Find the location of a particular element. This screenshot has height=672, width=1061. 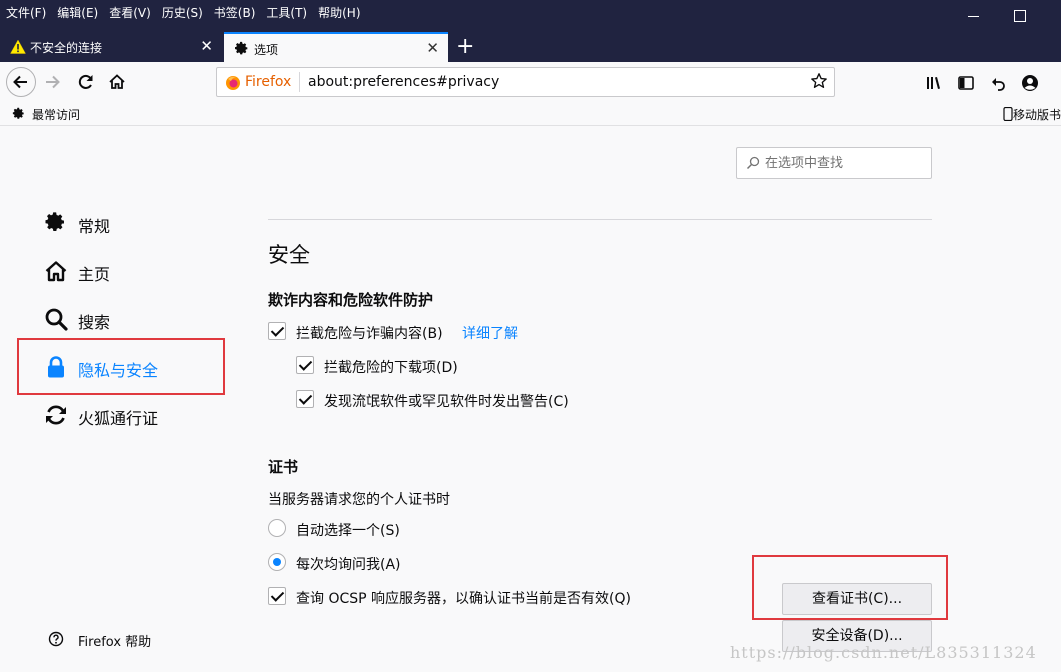

warn-unwanted-checkbox is located at coordinates (305, 399).